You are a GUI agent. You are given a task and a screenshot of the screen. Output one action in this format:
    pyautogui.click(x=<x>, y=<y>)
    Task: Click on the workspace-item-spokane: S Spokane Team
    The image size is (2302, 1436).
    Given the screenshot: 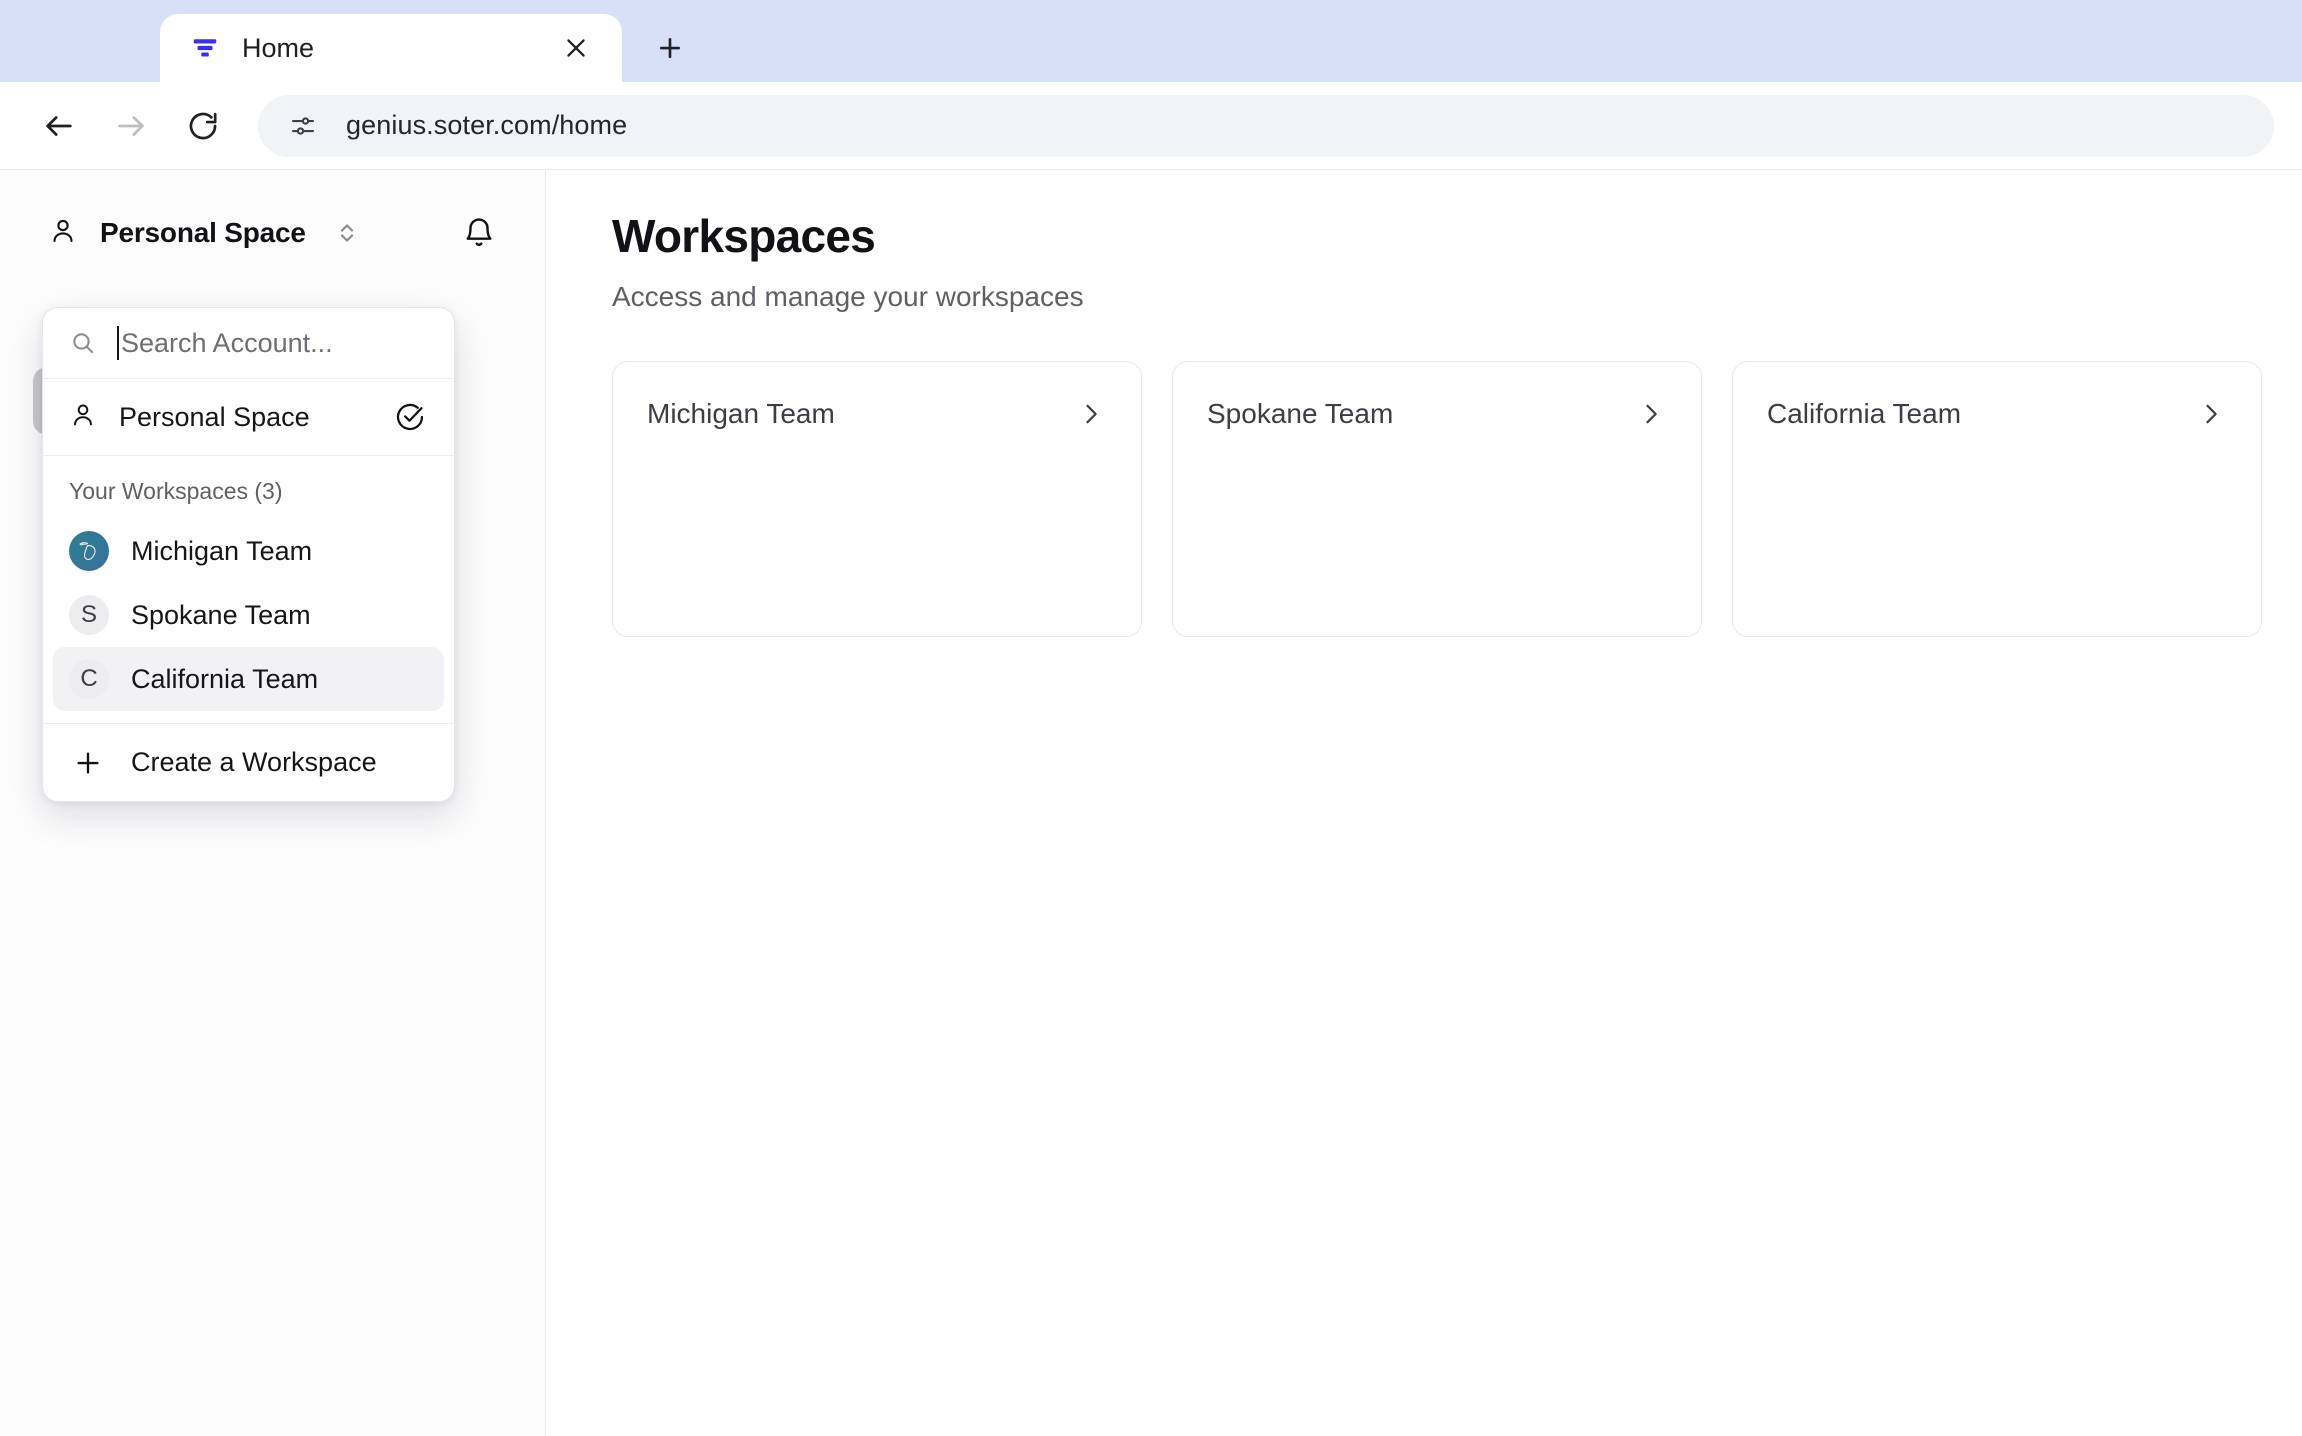 What is the action you would take?
    pyautogui.click(x=248, y=615)
    